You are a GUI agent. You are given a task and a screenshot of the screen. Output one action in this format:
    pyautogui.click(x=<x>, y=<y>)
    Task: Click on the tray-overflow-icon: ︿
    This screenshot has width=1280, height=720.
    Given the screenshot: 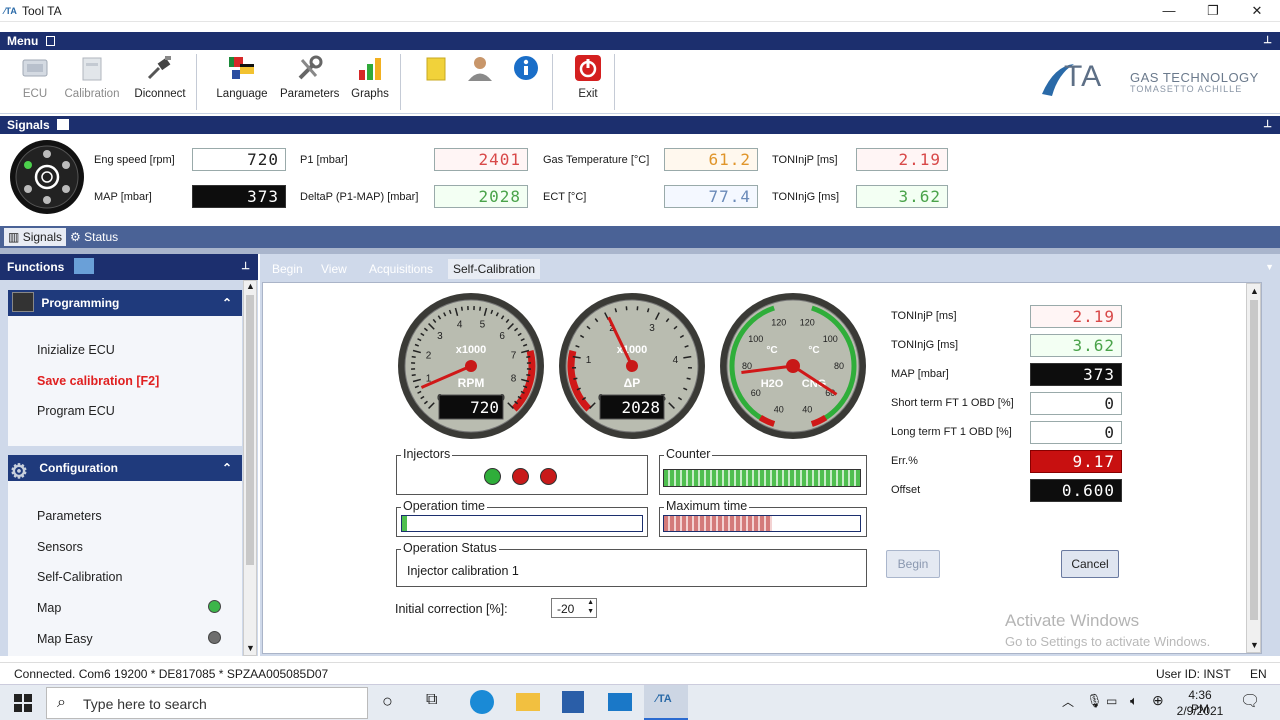 What is the action you would take?
    pyautogui.click(x=1068, y=701)
    